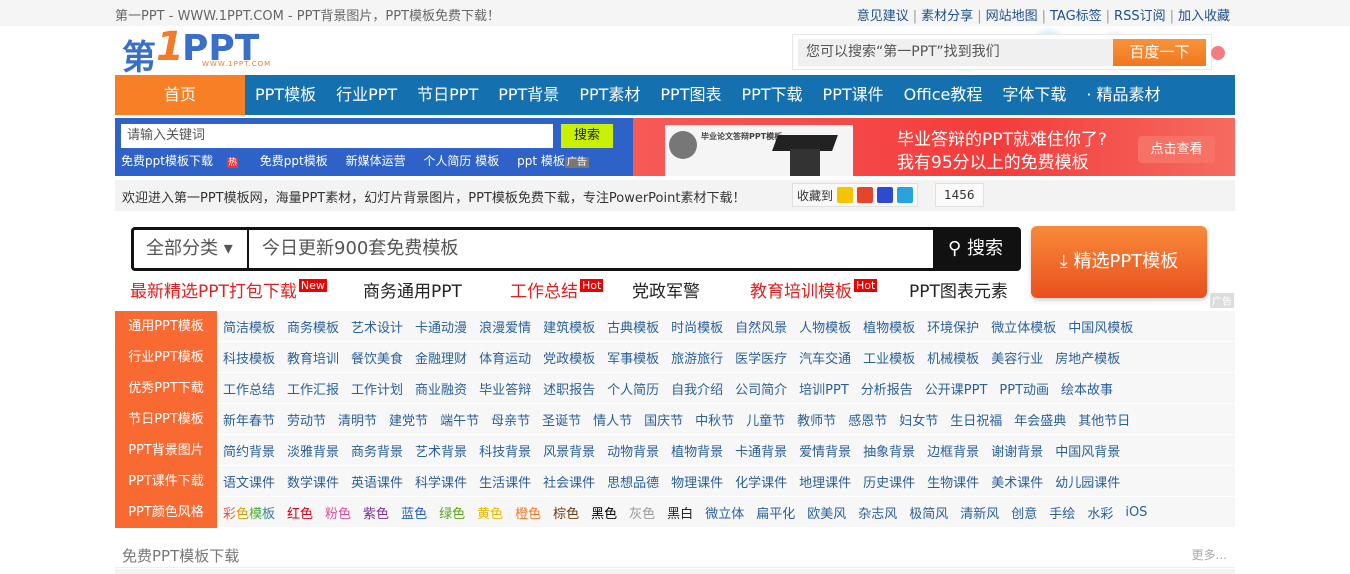 The height and width of the screenshot is (574, 1350). I want to click on category-link: 感恩节, so click(867, 419).